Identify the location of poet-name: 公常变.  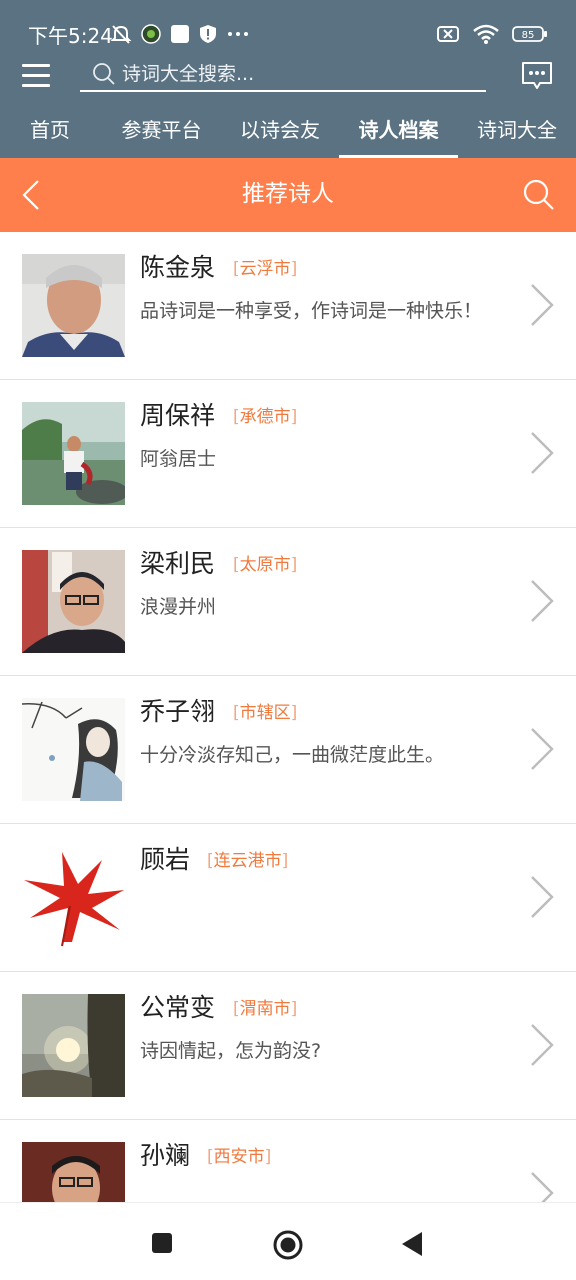
(178, 1007).